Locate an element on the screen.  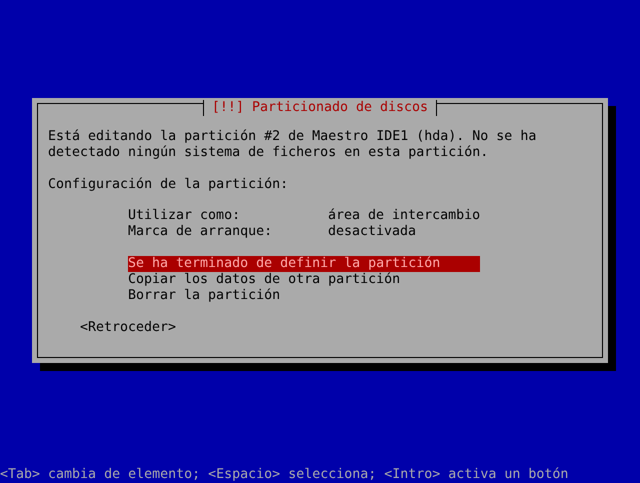
menu-option: Copiar los datos de otra partición is located at coordinates (304, 280).